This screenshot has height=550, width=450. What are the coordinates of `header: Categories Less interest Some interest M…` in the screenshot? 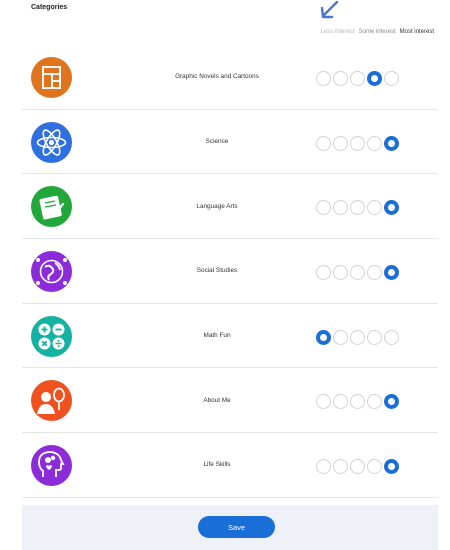 It's located at (225, 22).